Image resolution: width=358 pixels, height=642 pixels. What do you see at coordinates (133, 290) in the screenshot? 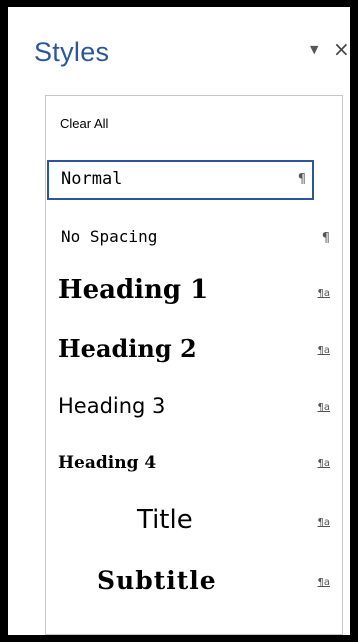
I see `style-label-heading-1: Heading 1` at bounding box center [133, 290].